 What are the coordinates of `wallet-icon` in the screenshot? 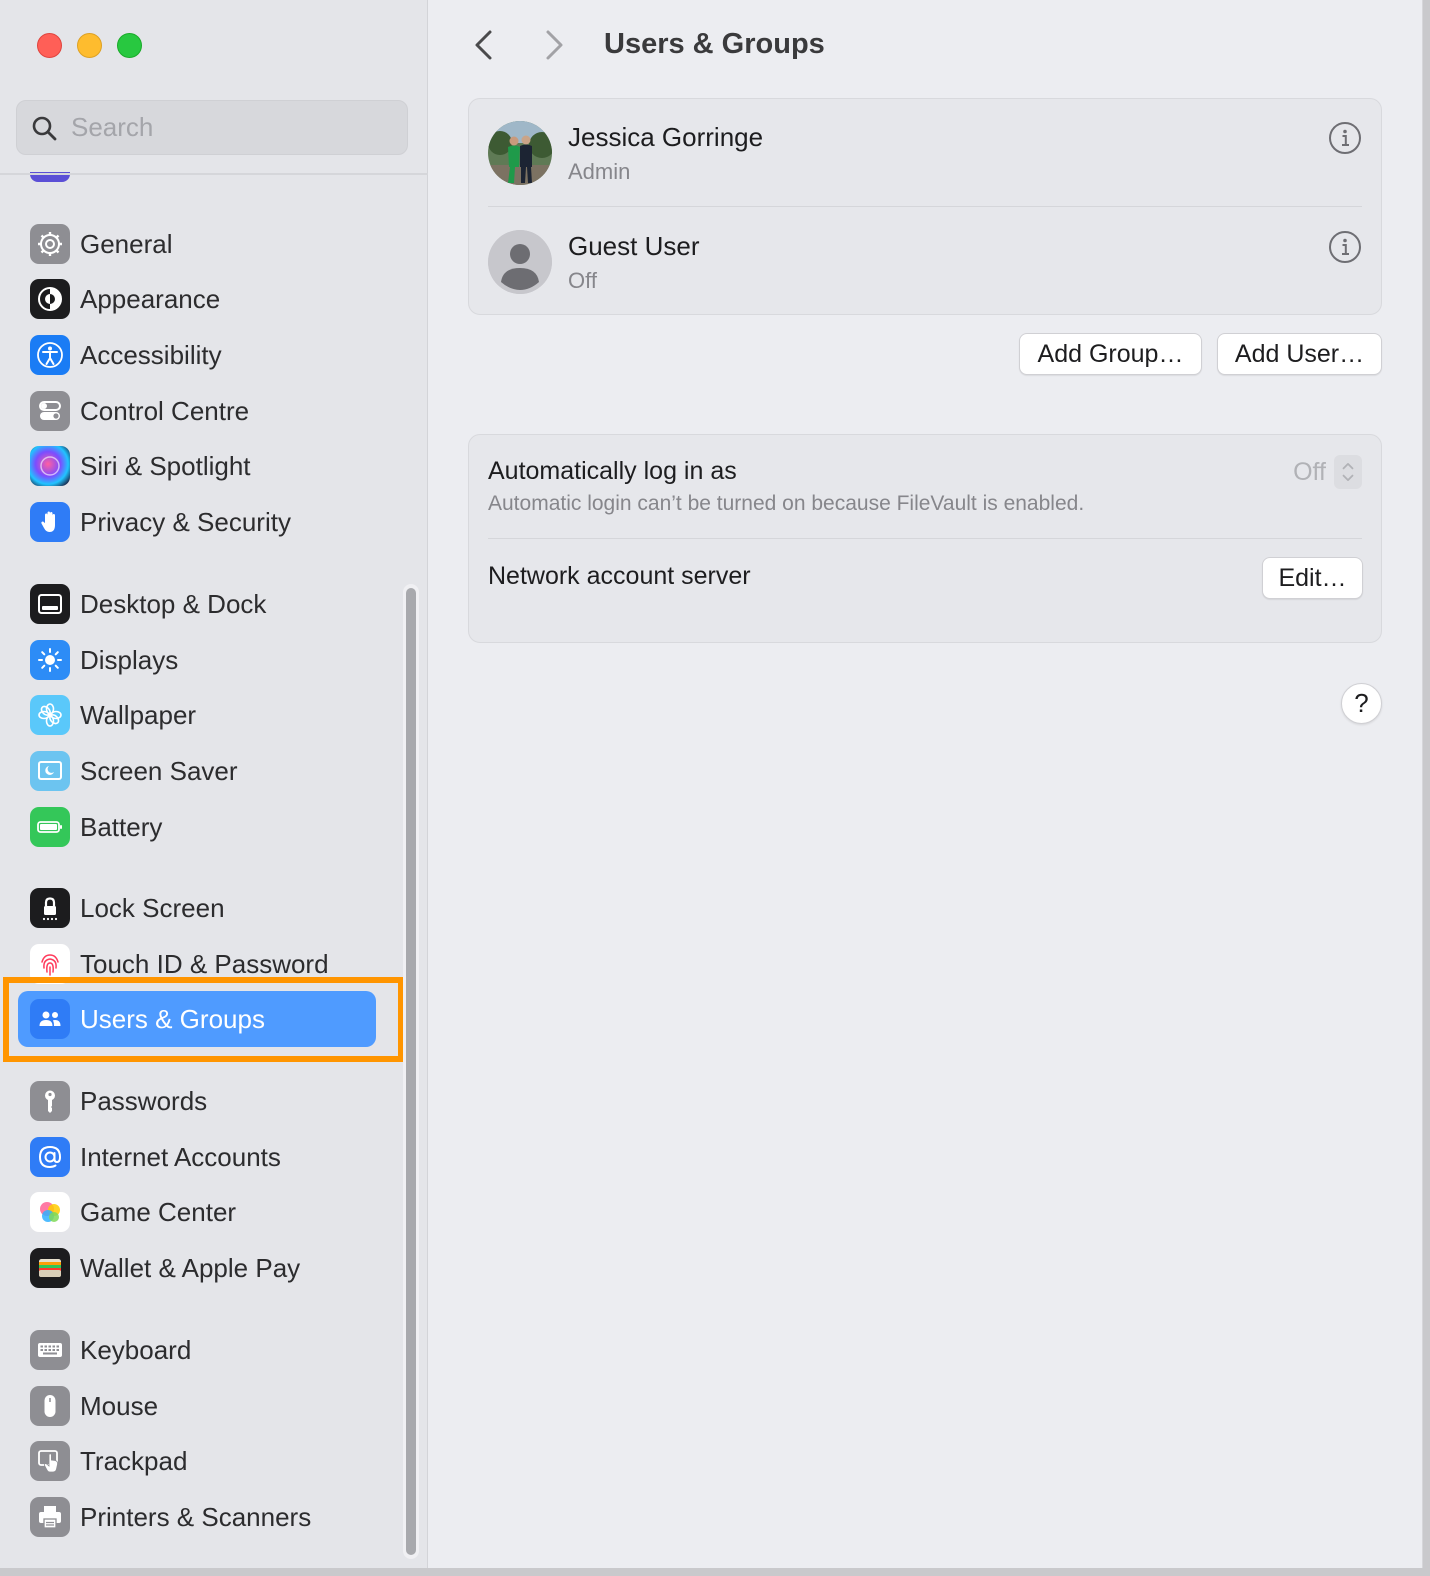 It's located at (50, 1268).